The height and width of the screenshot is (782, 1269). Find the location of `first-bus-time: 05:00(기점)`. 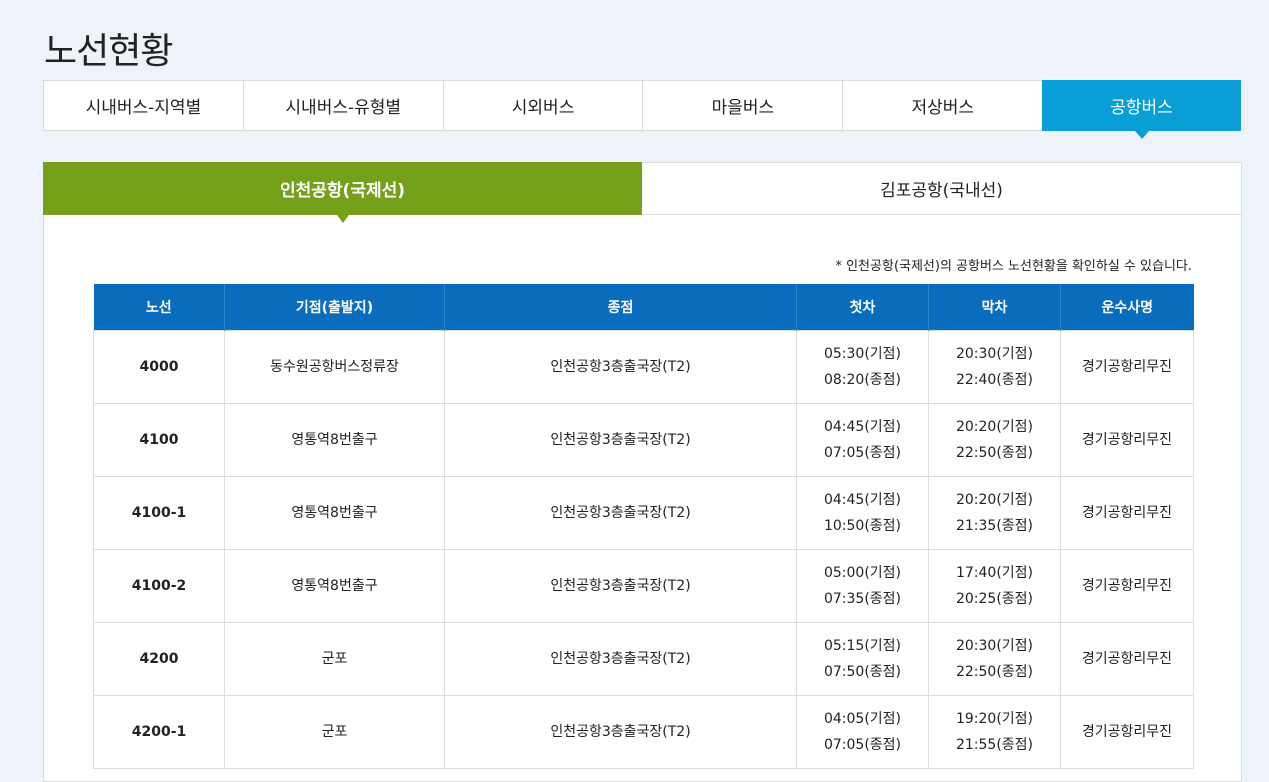

first-bus-time: 05:00(기점) is located at coordinates (862, 573).